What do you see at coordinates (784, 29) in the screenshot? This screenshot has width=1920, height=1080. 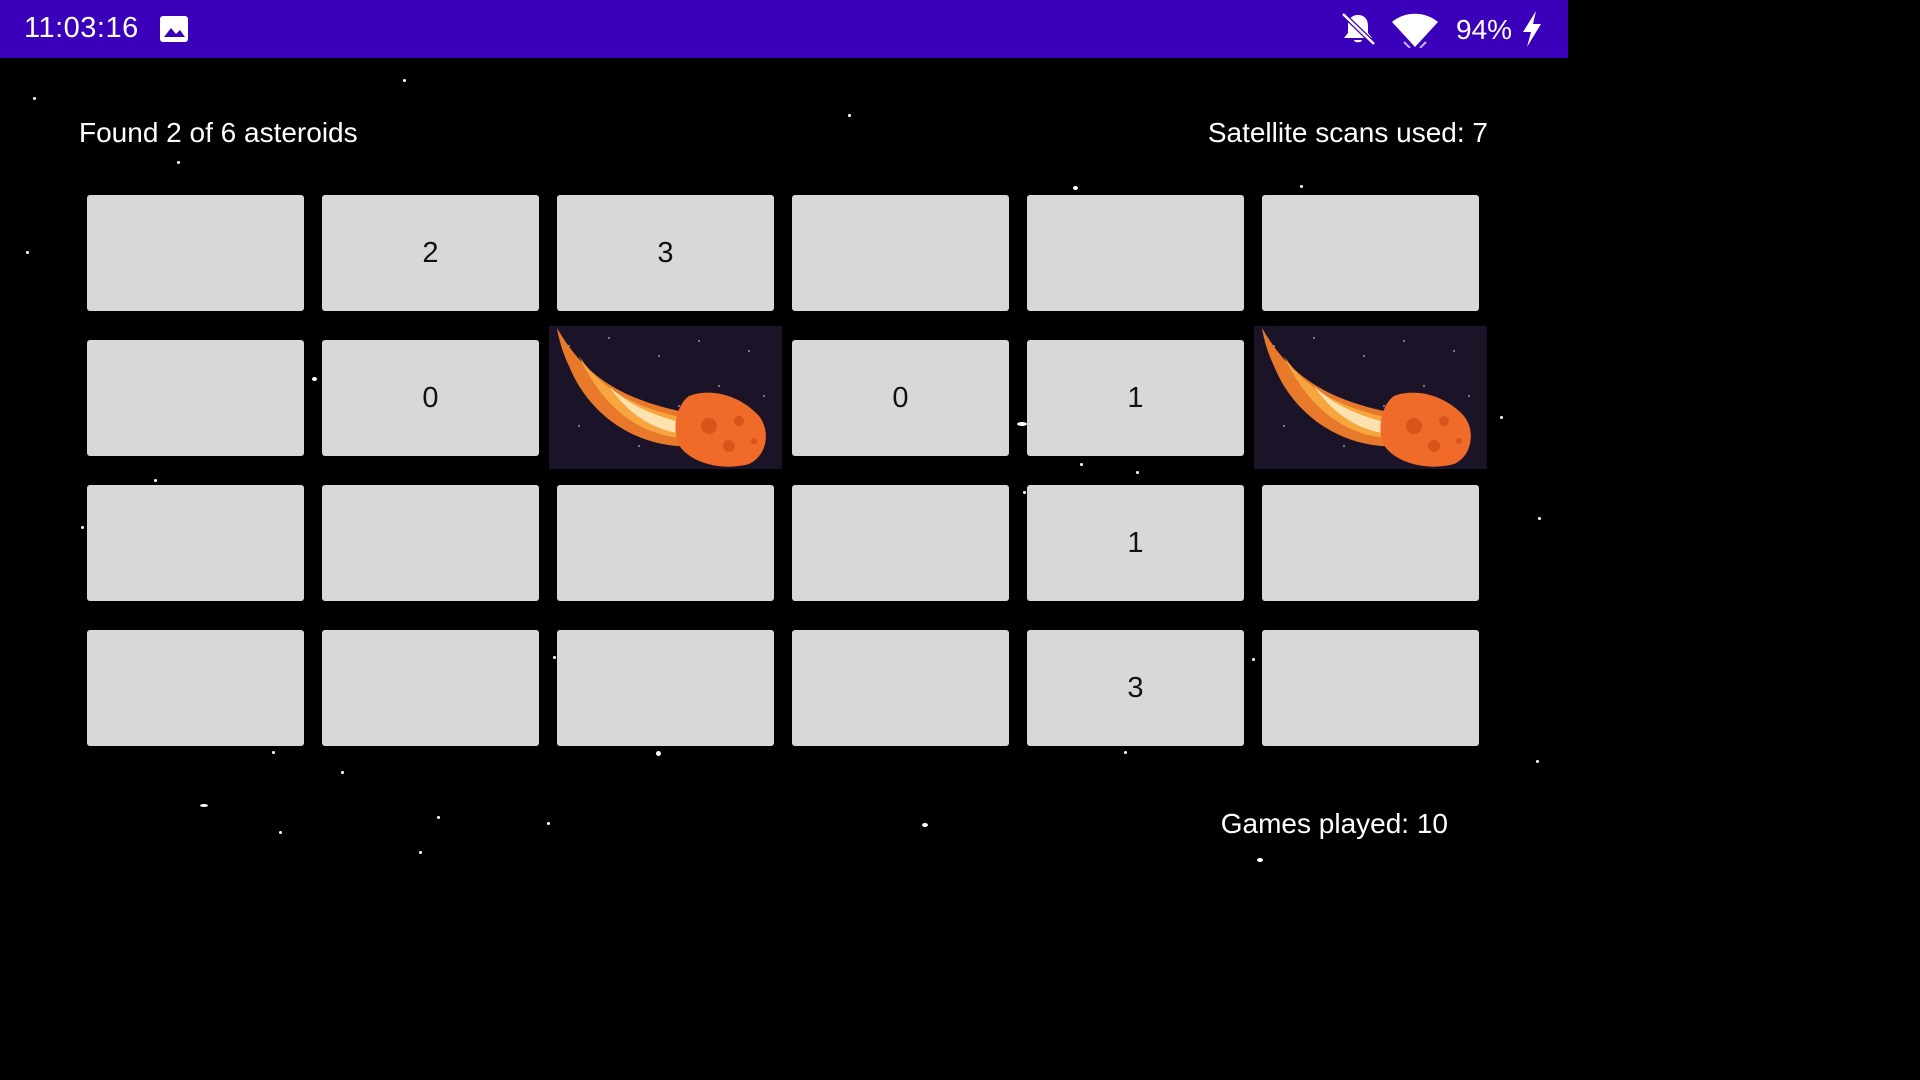 I see `status-bar: 11:03:16 94%` at bounding box center [784, 29].